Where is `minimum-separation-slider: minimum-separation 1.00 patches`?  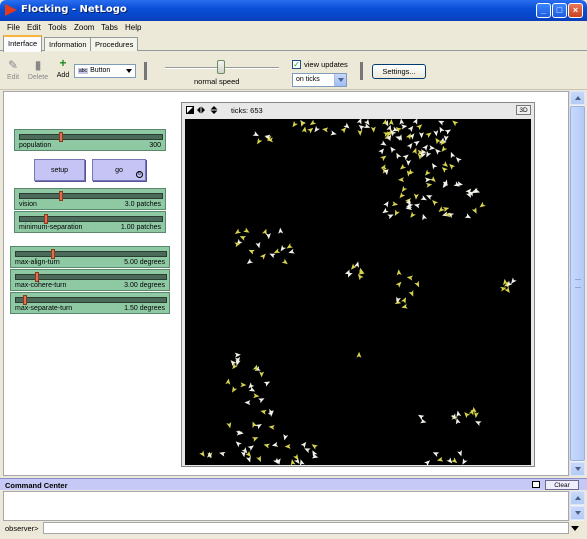 minimum-separation-slider: minimum-separation 1.00 patches is located at coordinates (90, 222).